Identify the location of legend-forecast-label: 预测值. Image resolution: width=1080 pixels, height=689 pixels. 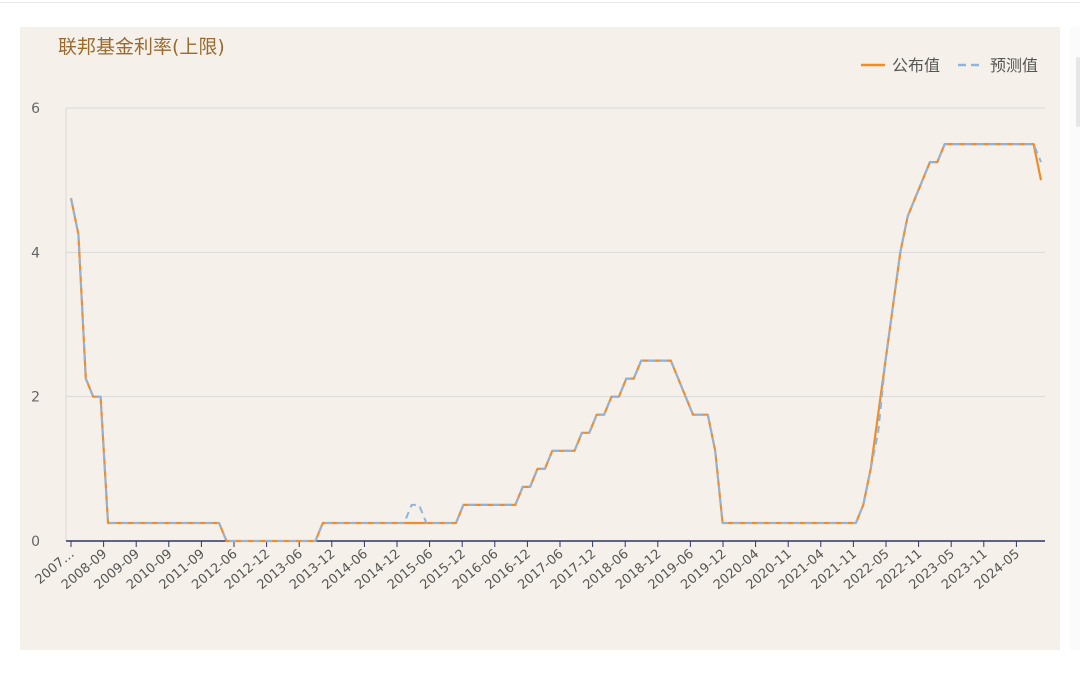
(1014, 65).